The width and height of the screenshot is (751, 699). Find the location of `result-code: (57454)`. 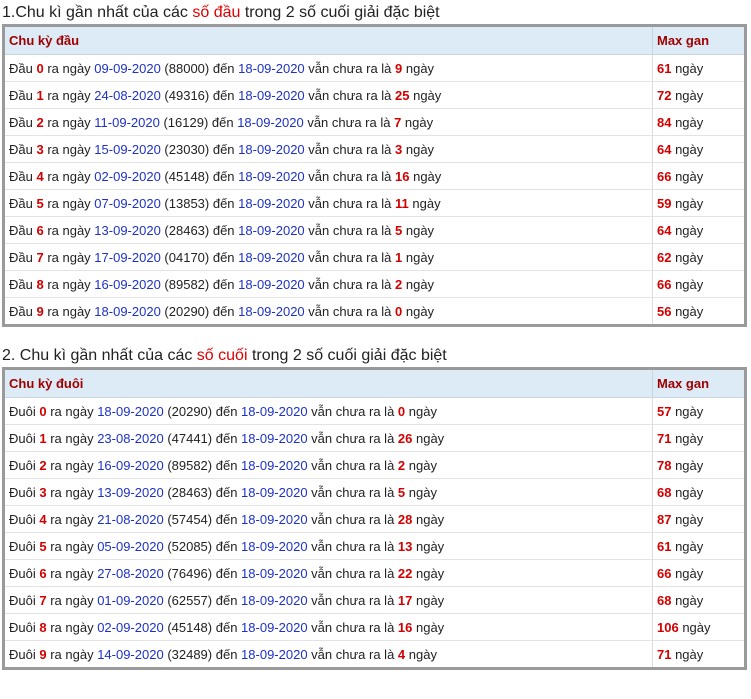

result-code: (57454) is located at coordinates (190, 519).